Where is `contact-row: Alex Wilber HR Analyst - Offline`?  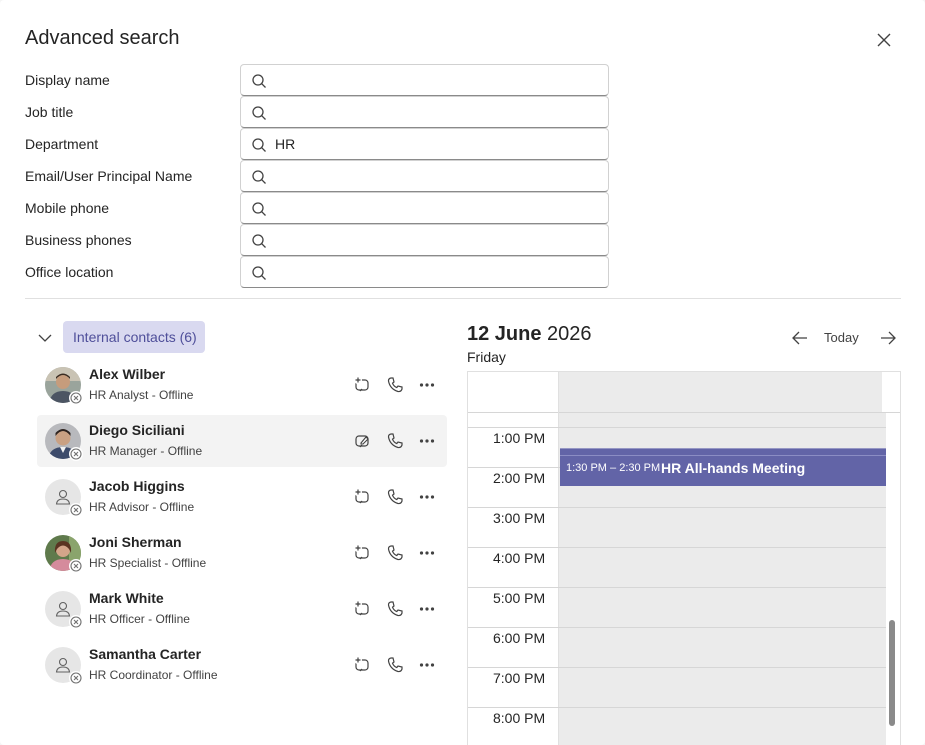
contact-row: Alex Wilber HR Analyst - Offline is located at coordinates (242, 385).